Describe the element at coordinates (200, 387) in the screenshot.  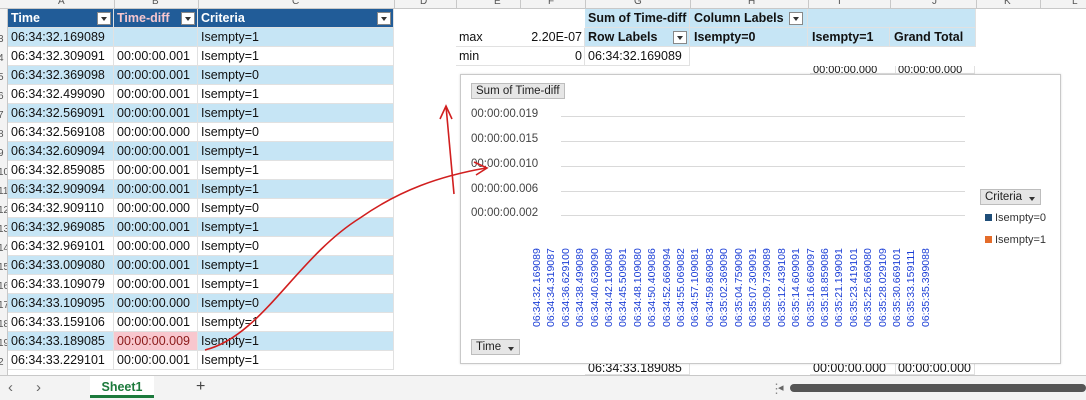
I see `add-sheet-icon: +` at that location.